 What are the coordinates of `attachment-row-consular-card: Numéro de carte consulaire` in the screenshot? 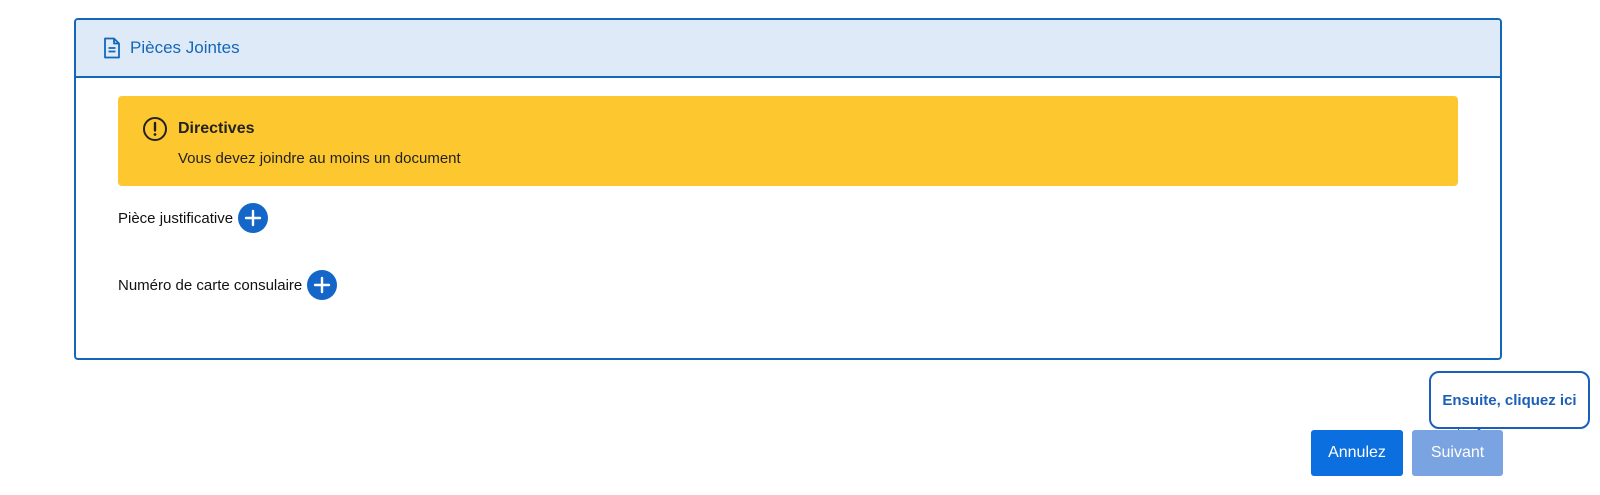 It's located at (228, 285).